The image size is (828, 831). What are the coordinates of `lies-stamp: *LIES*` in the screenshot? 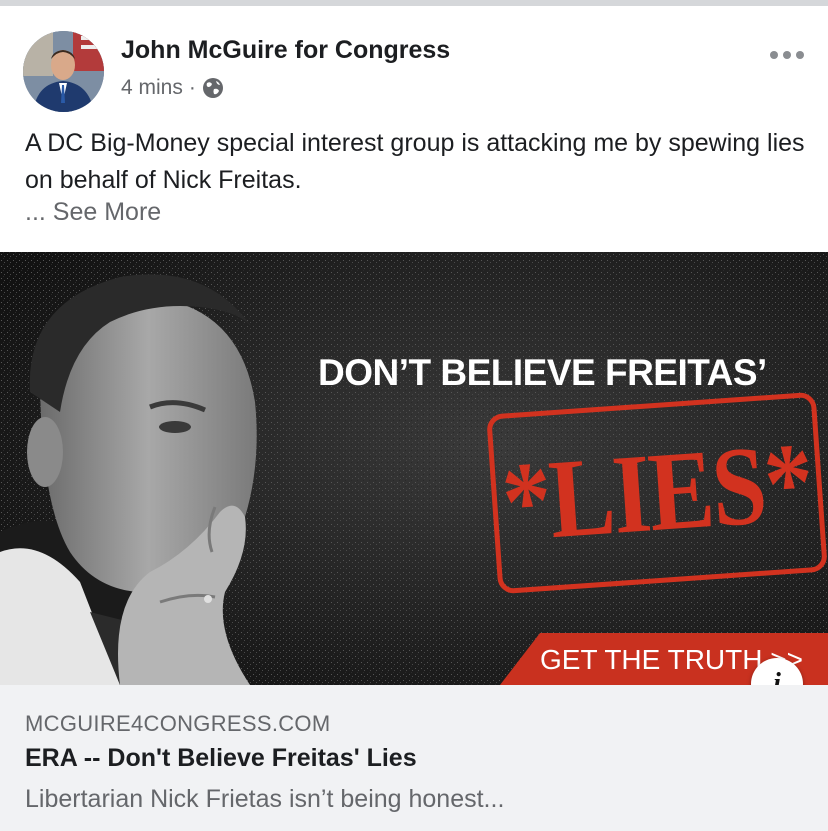 It's located at (657, 493).